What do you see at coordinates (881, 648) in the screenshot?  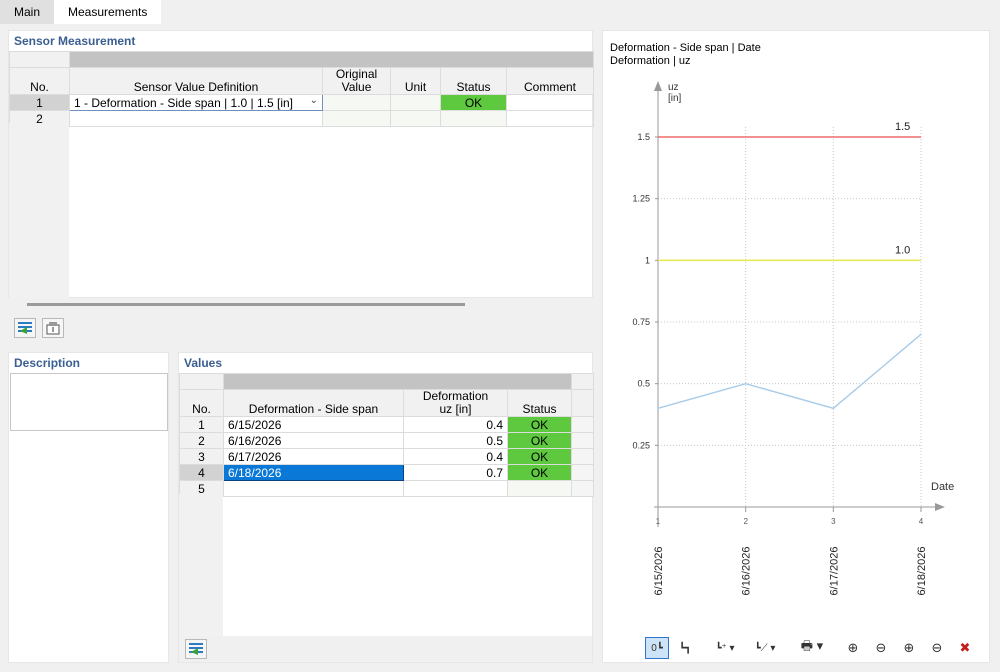 I see `zoom-out-x-icon: ⊖` at bounding box center [881, 648].